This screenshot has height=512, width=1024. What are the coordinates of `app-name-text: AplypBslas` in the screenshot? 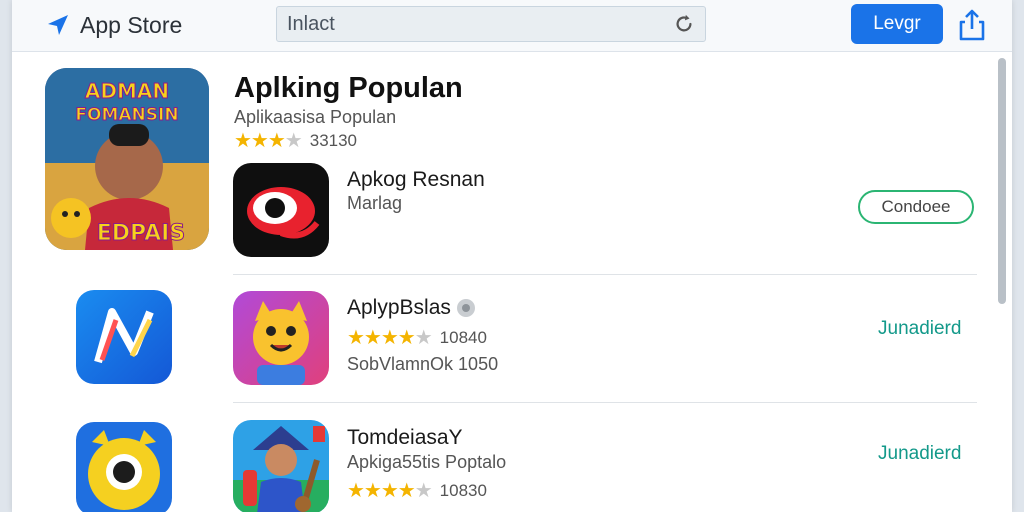 It's located at (399, 307).